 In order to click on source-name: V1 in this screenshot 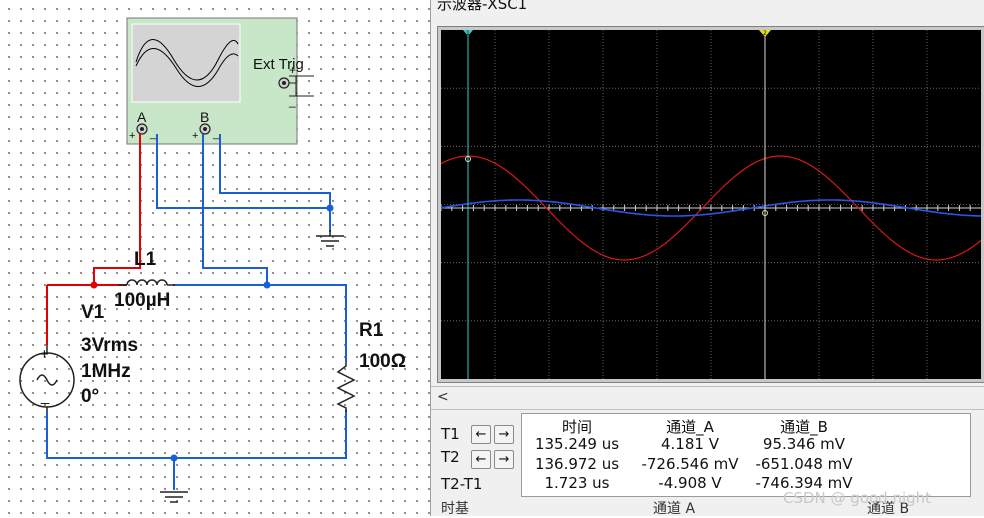, I will do `click(93, 312)`.